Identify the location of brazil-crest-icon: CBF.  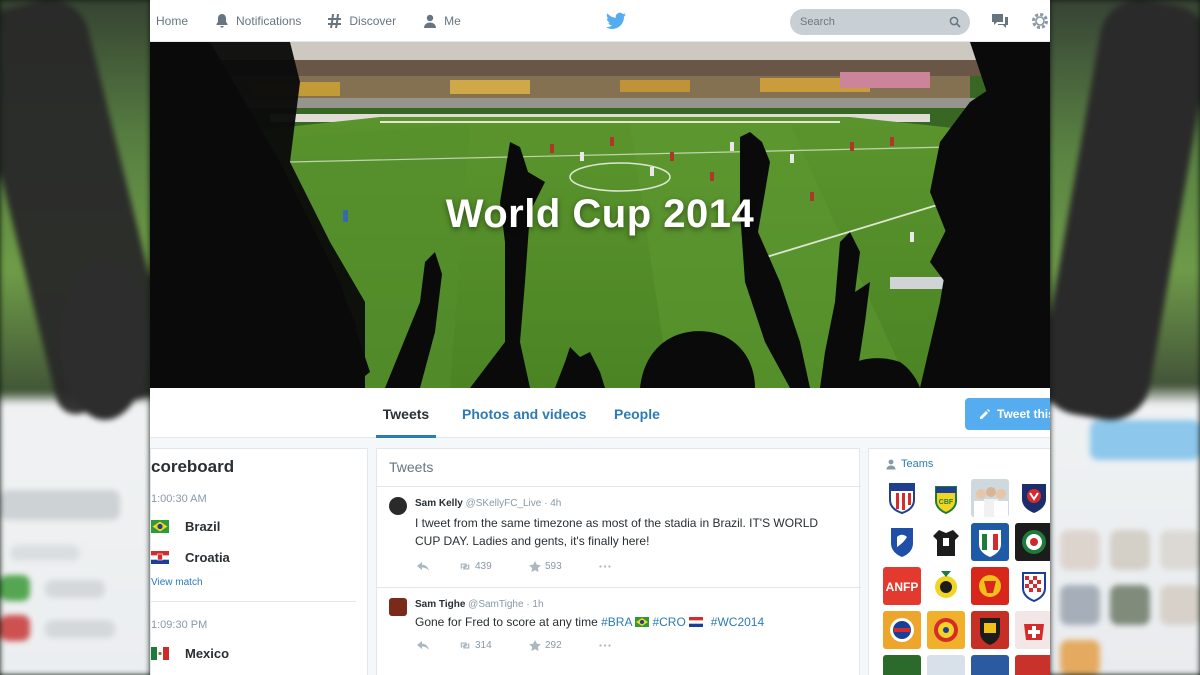
(946, 500).